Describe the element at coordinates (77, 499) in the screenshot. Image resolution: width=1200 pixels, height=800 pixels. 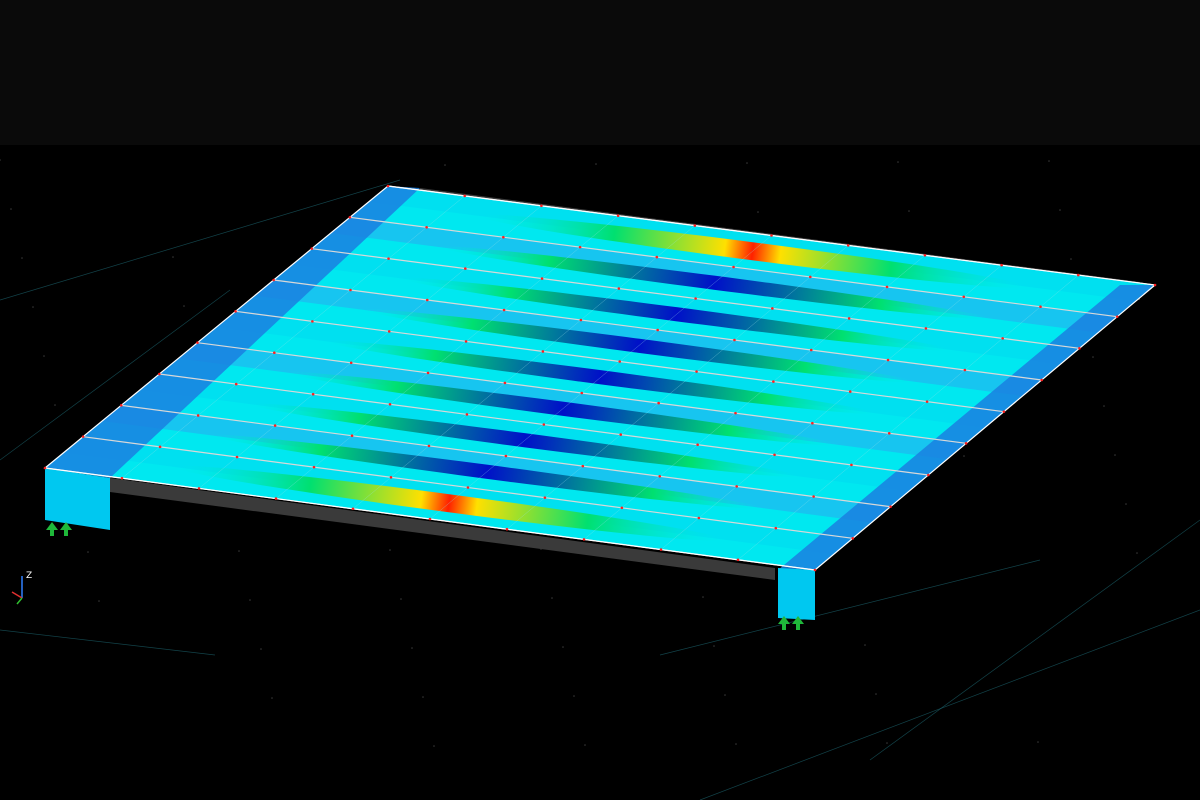
I see `left-end-block` at that location.